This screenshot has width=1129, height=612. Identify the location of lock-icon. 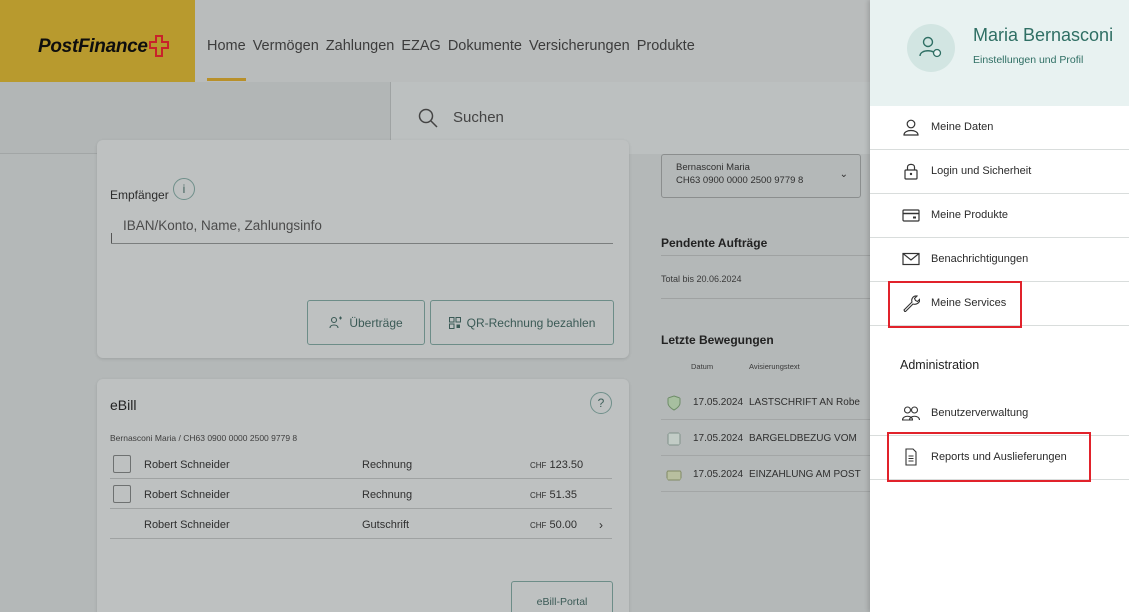
(911, 171).